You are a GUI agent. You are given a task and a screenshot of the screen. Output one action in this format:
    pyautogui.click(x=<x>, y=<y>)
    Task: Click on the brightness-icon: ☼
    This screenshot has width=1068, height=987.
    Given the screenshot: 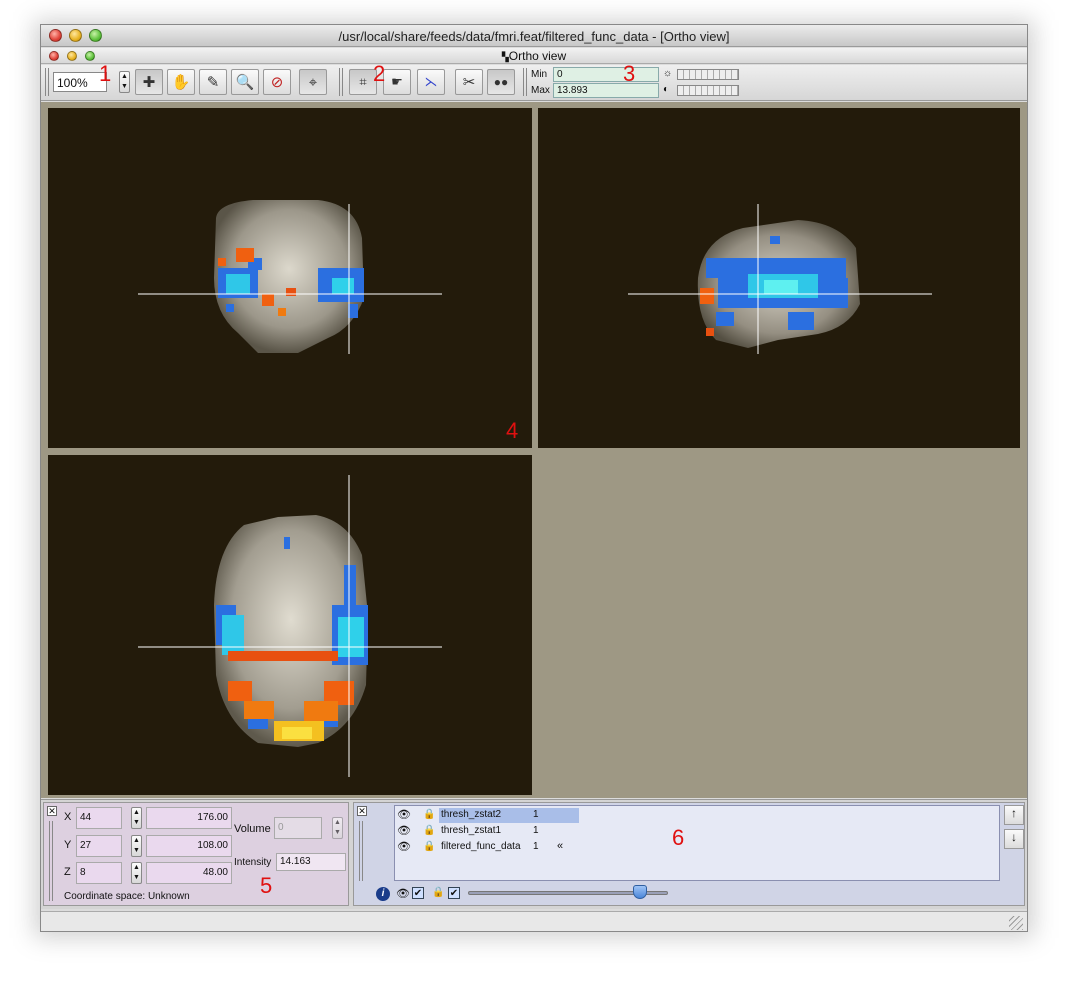 What is the action you would take?
    pyautogui.click(x=668, y=73)
    